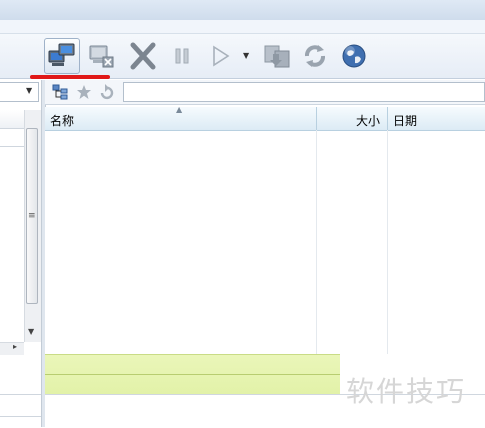 This screenshot has height=428, width=485. Describe the element at coordinates (242, 10) in the screenshot. I see `window-title-bar` at that location.